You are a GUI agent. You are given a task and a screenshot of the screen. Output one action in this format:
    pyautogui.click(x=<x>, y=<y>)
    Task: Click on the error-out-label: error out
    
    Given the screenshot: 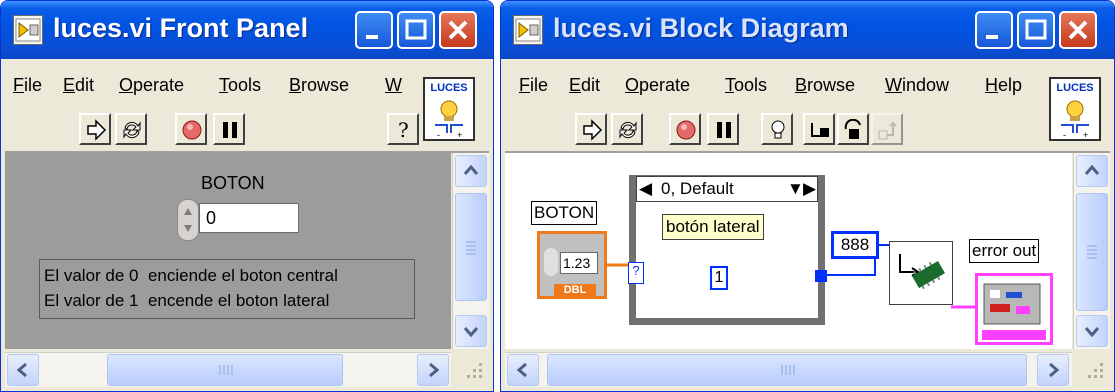 What is the action you would take?
    pyautogui.click(x=1004, y=251)
    